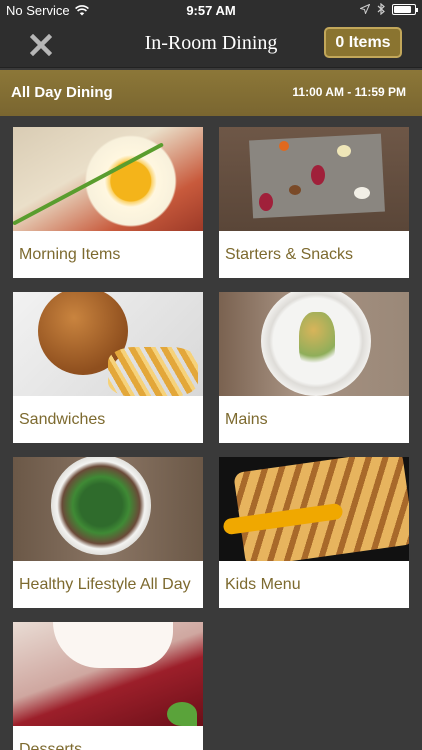 The width and height of the screenshot is (422, 750). I want to click on category-label: Healthy Lifestyle All Day, so click(105, 584).